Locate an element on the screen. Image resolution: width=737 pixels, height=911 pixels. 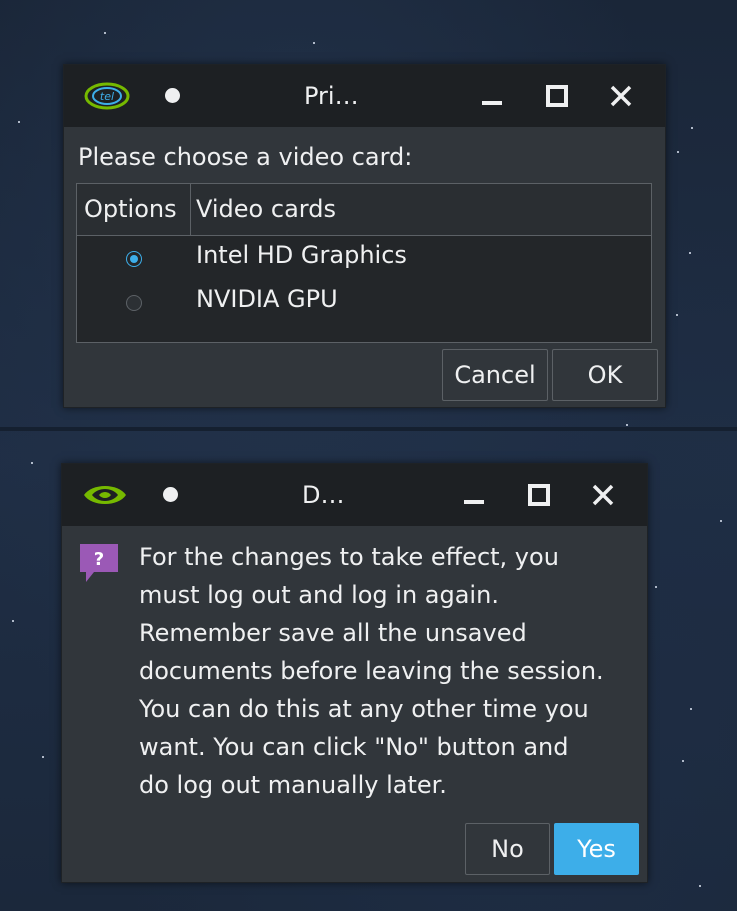
question-icon: ? is located at coordinates (99, 563).